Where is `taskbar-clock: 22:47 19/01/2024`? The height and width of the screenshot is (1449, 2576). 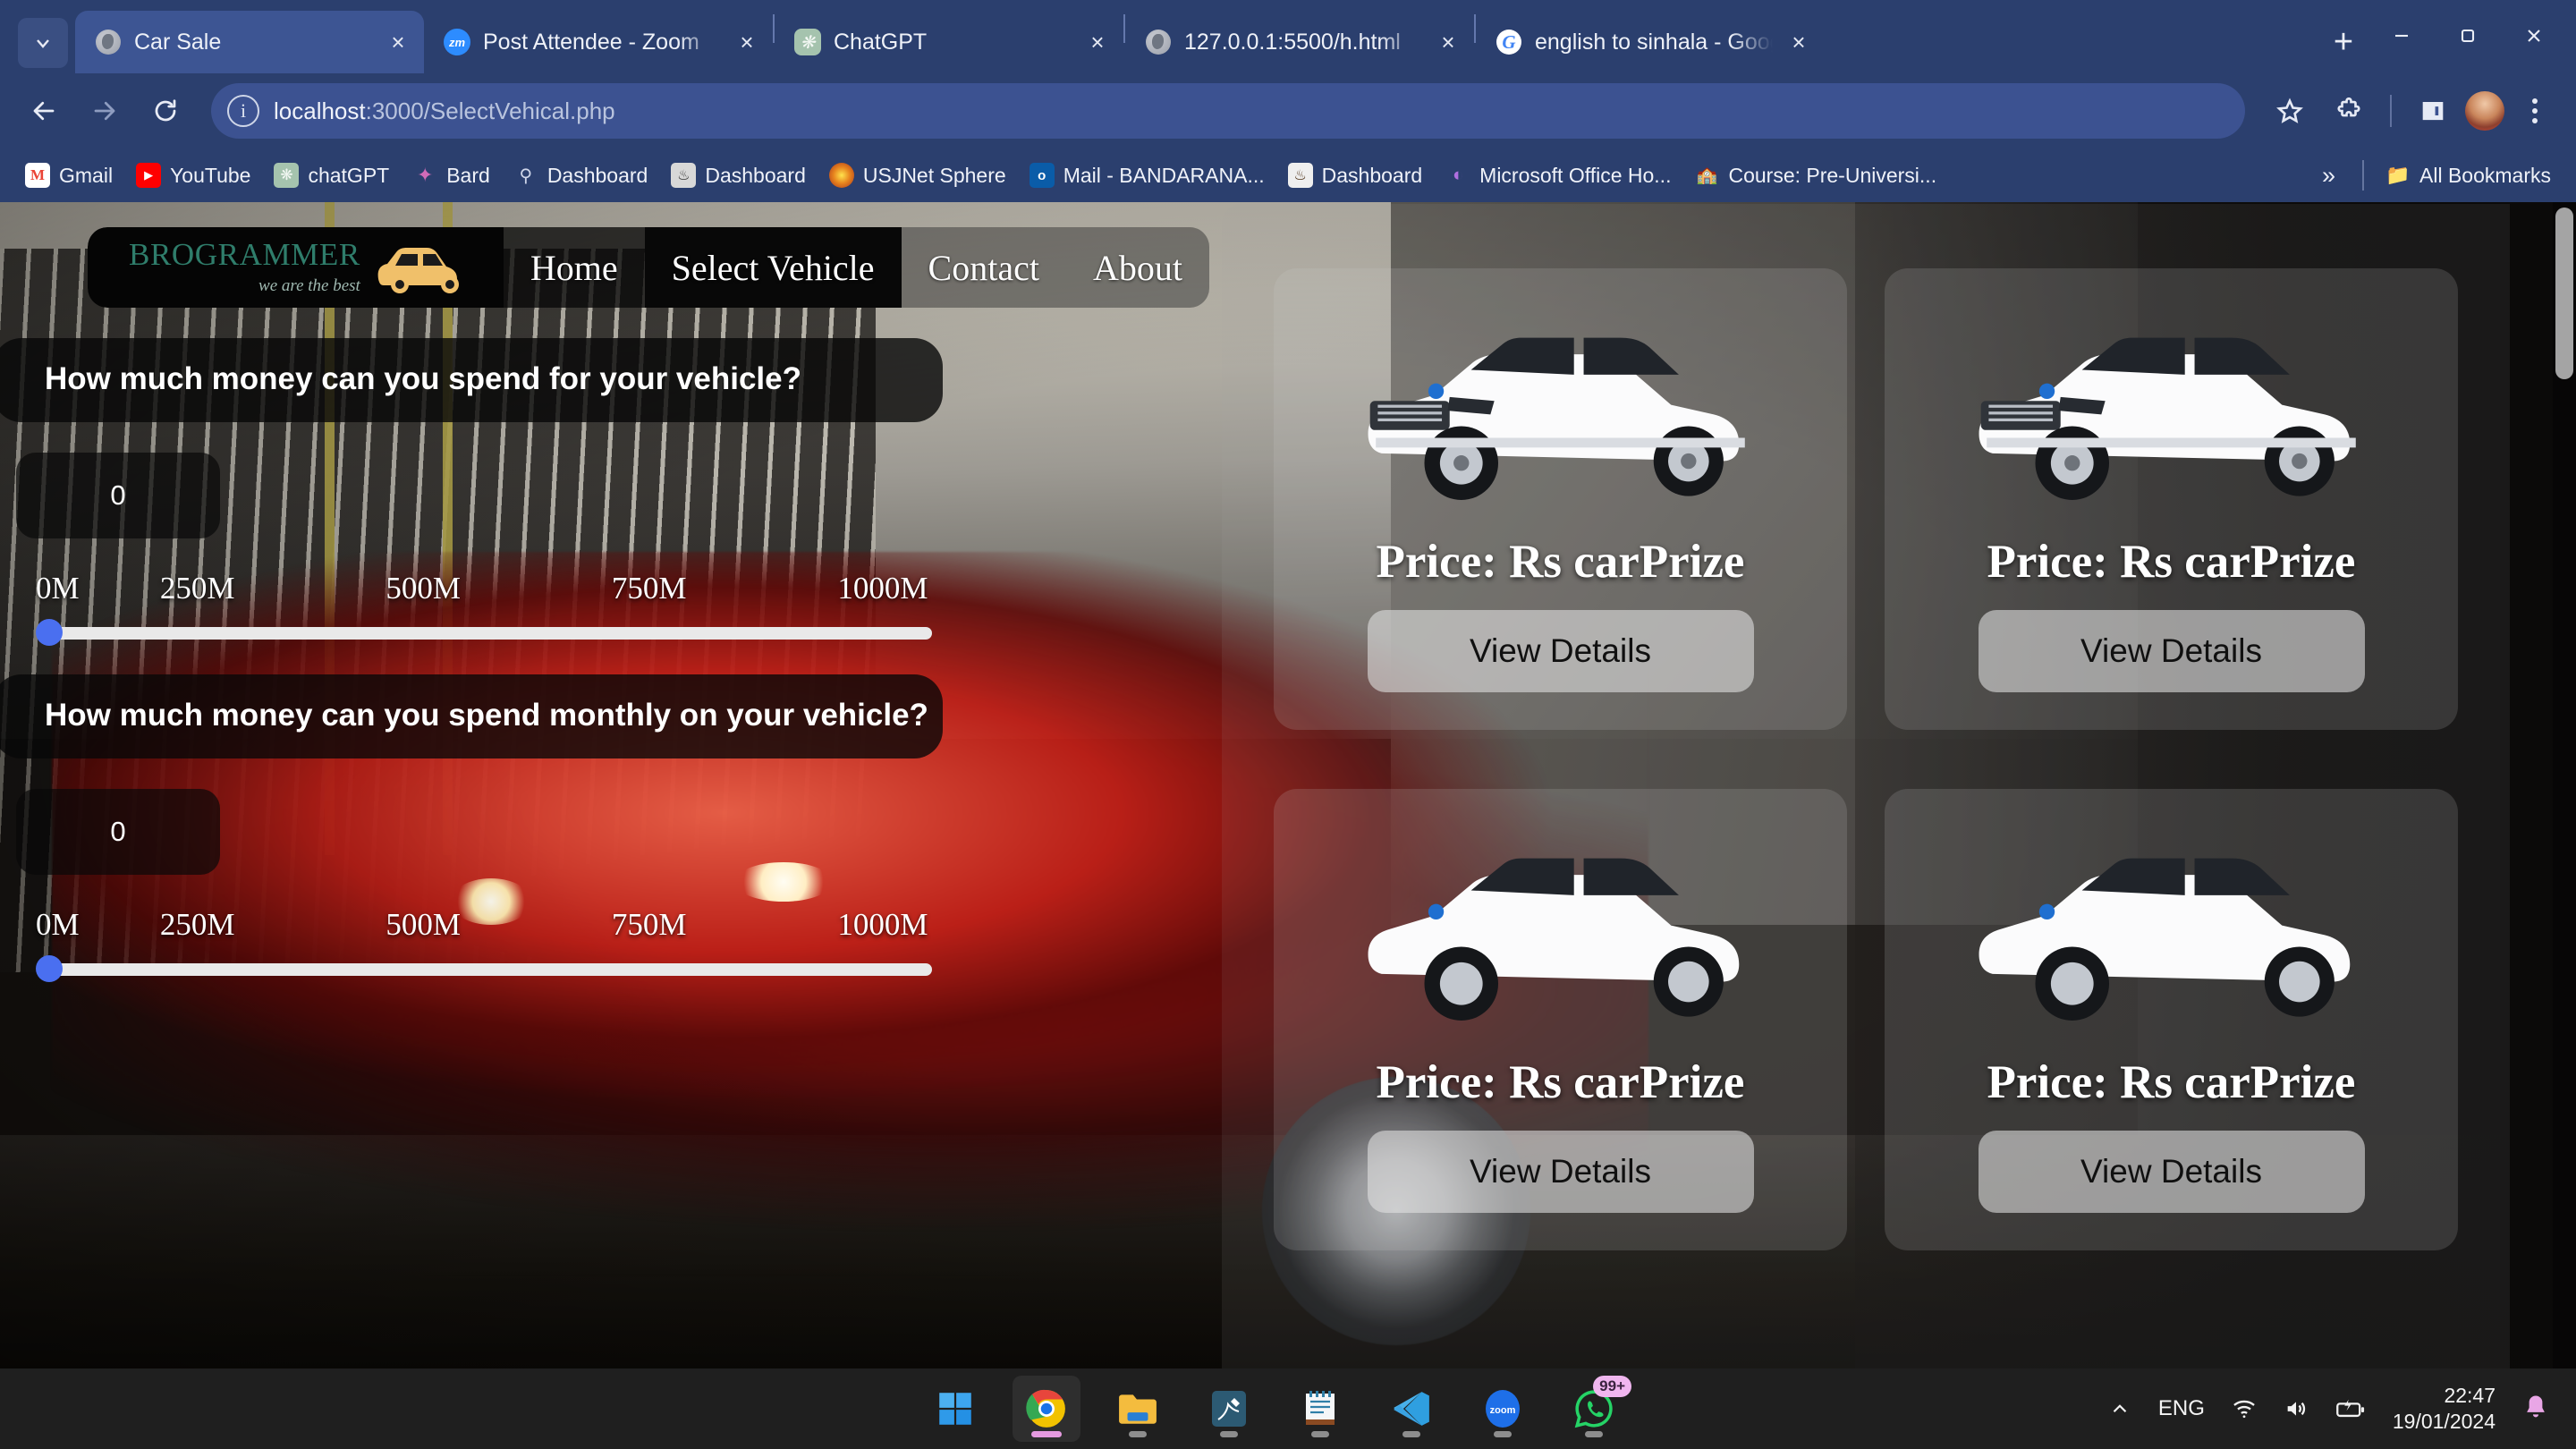
taskbar-clock: 22:47 19/01/2024 is located at coordinates (2444, 1409).